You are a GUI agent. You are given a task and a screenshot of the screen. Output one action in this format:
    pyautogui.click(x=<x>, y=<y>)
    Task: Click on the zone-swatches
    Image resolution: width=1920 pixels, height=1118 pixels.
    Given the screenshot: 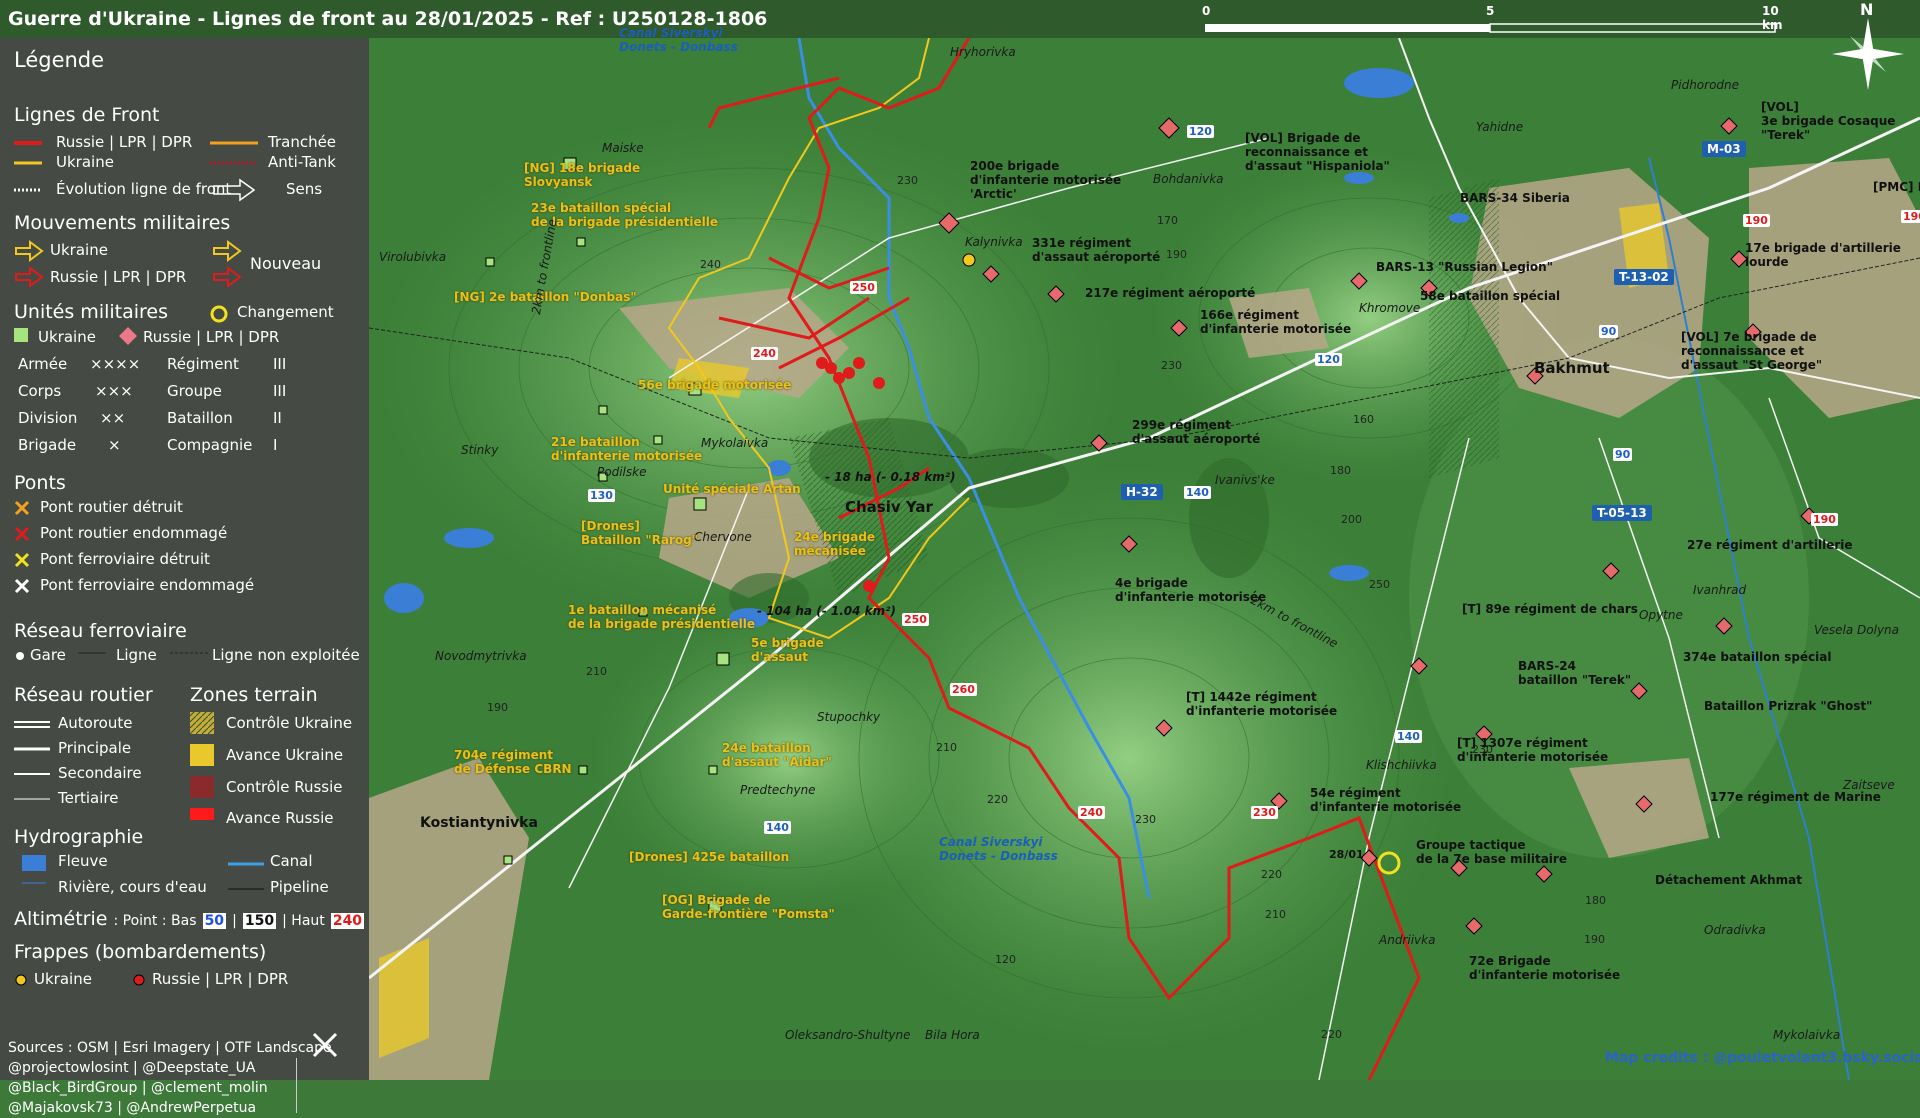 What is the action you would take?
    pyautogui.click(x=202, y=766)
    